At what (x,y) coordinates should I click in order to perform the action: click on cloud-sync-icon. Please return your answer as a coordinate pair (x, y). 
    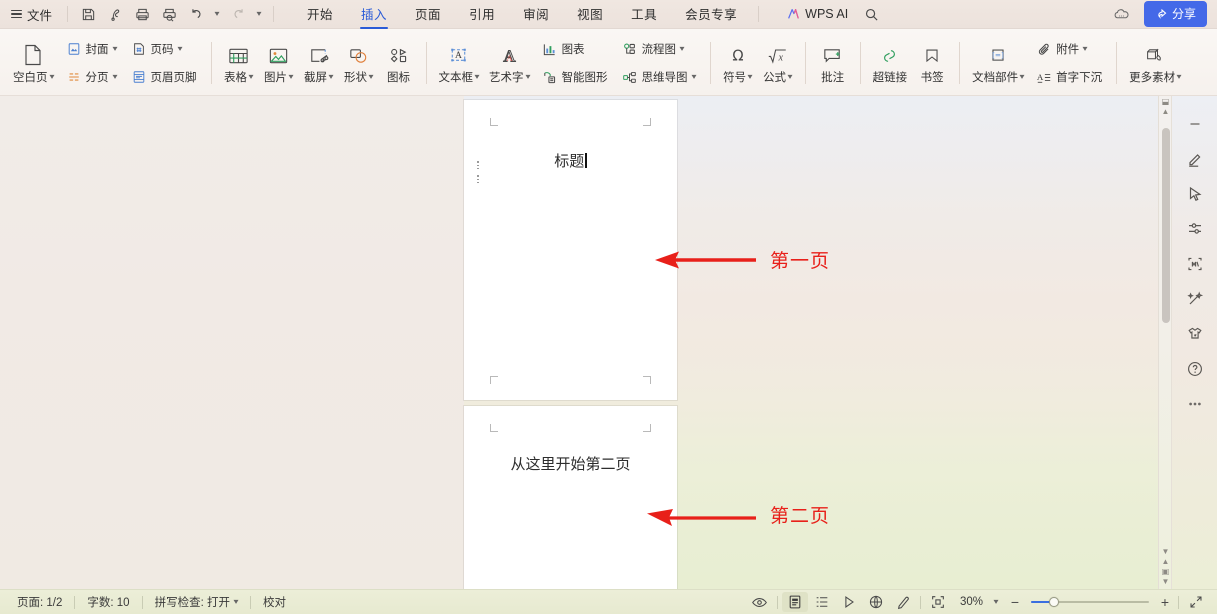
    Looking at the image, I should click on (115, 14).